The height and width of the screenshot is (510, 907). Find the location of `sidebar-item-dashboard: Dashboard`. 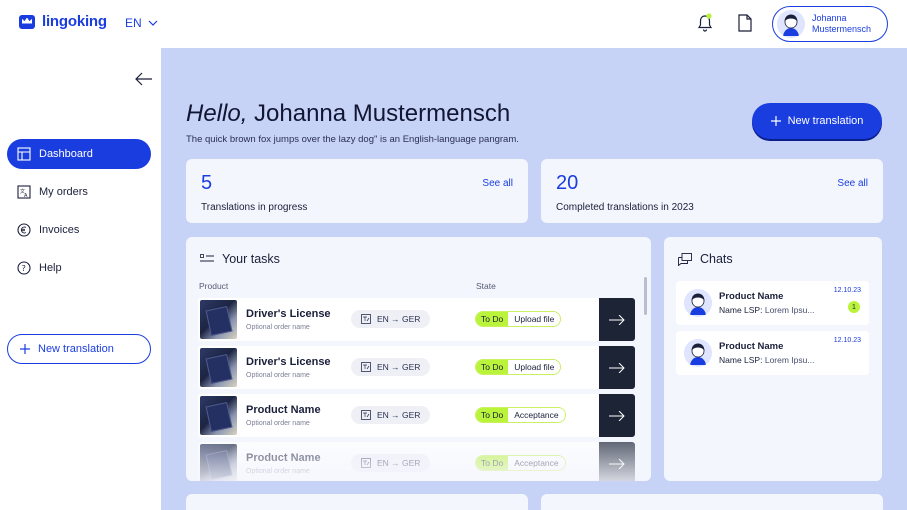

sidebar-item-dashboard: Dashboard is located at coordinates (79, 154).